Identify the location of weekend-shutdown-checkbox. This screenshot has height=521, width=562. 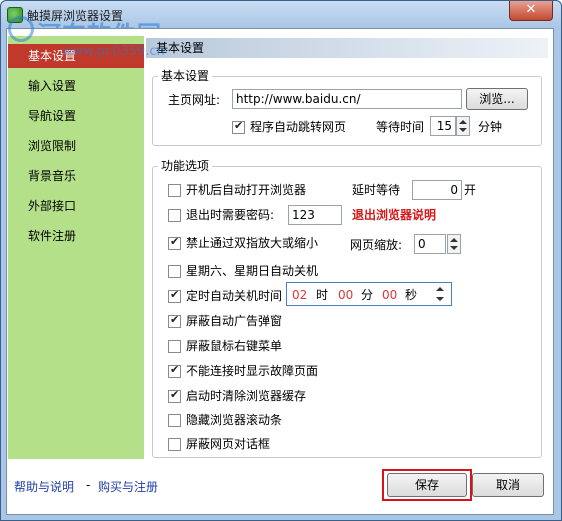
(174, 271).